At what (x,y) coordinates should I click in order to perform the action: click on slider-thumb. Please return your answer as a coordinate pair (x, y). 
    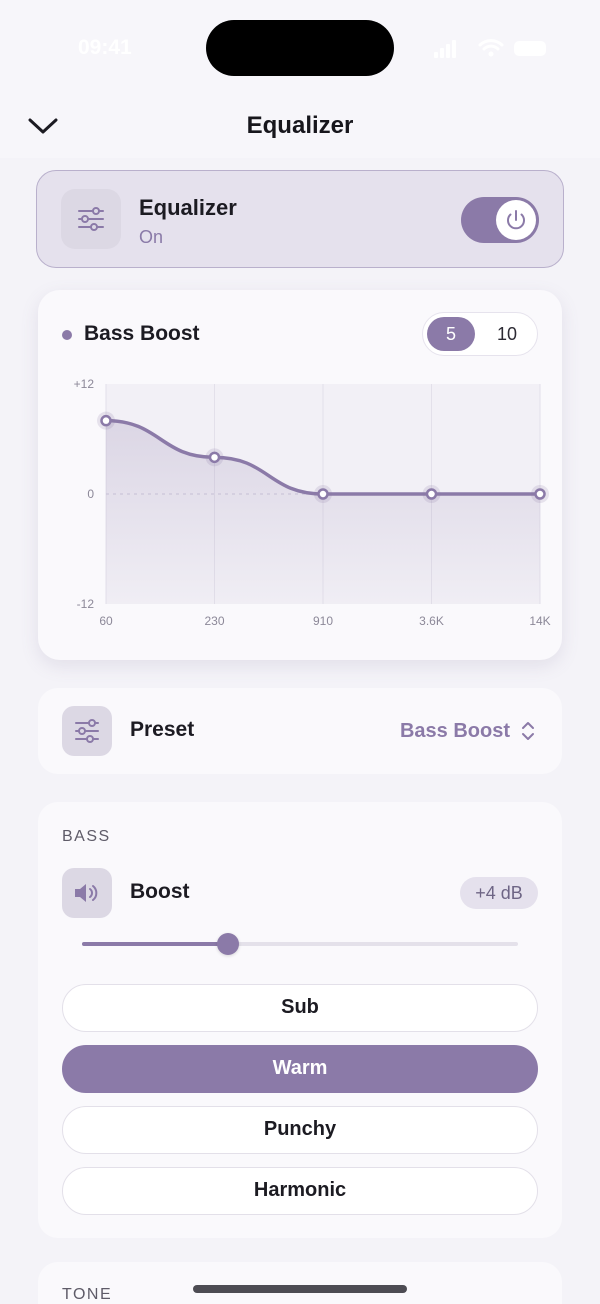
    Looking at the image, I should click on (228, 944).